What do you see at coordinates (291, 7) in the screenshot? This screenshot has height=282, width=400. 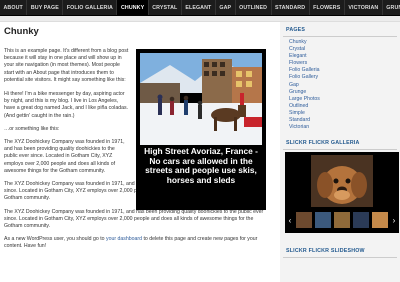 I see `nav-item-standard: STANDARD` at bounding box center [291, 7].